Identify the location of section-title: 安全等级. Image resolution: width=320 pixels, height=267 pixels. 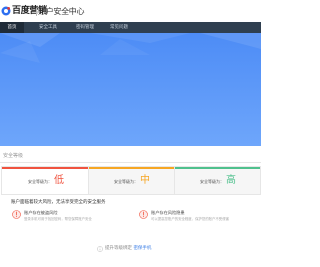
(13, 156).